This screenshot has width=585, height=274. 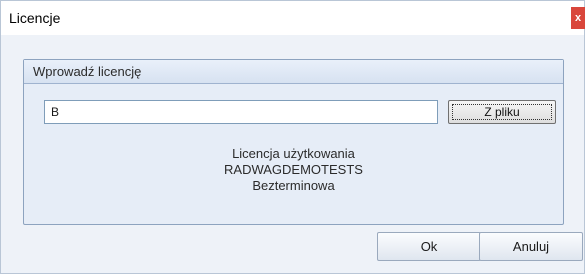 I want to click on from-file-button: Z pliku, so click(x=502, y=112).